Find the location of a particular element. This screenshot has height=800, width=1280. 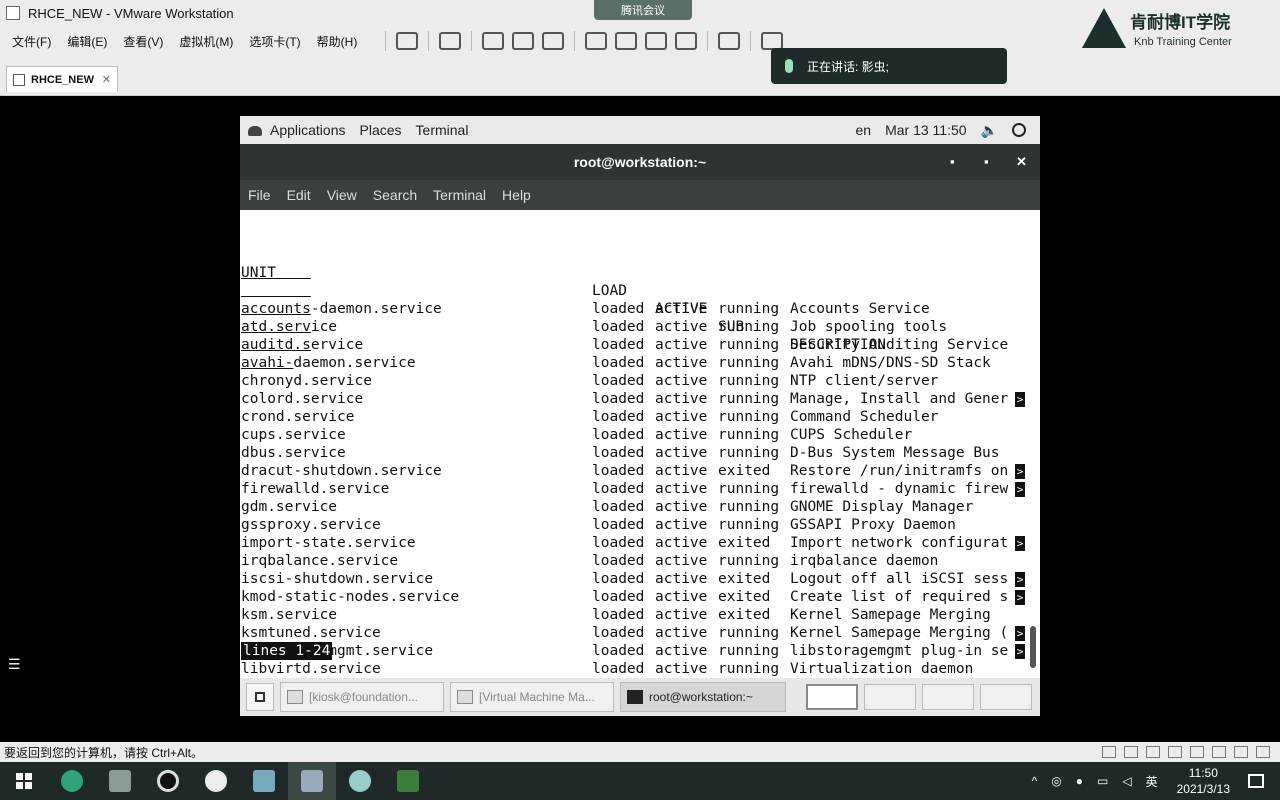

windows-logo-icon is located at coordinates (24, 781).